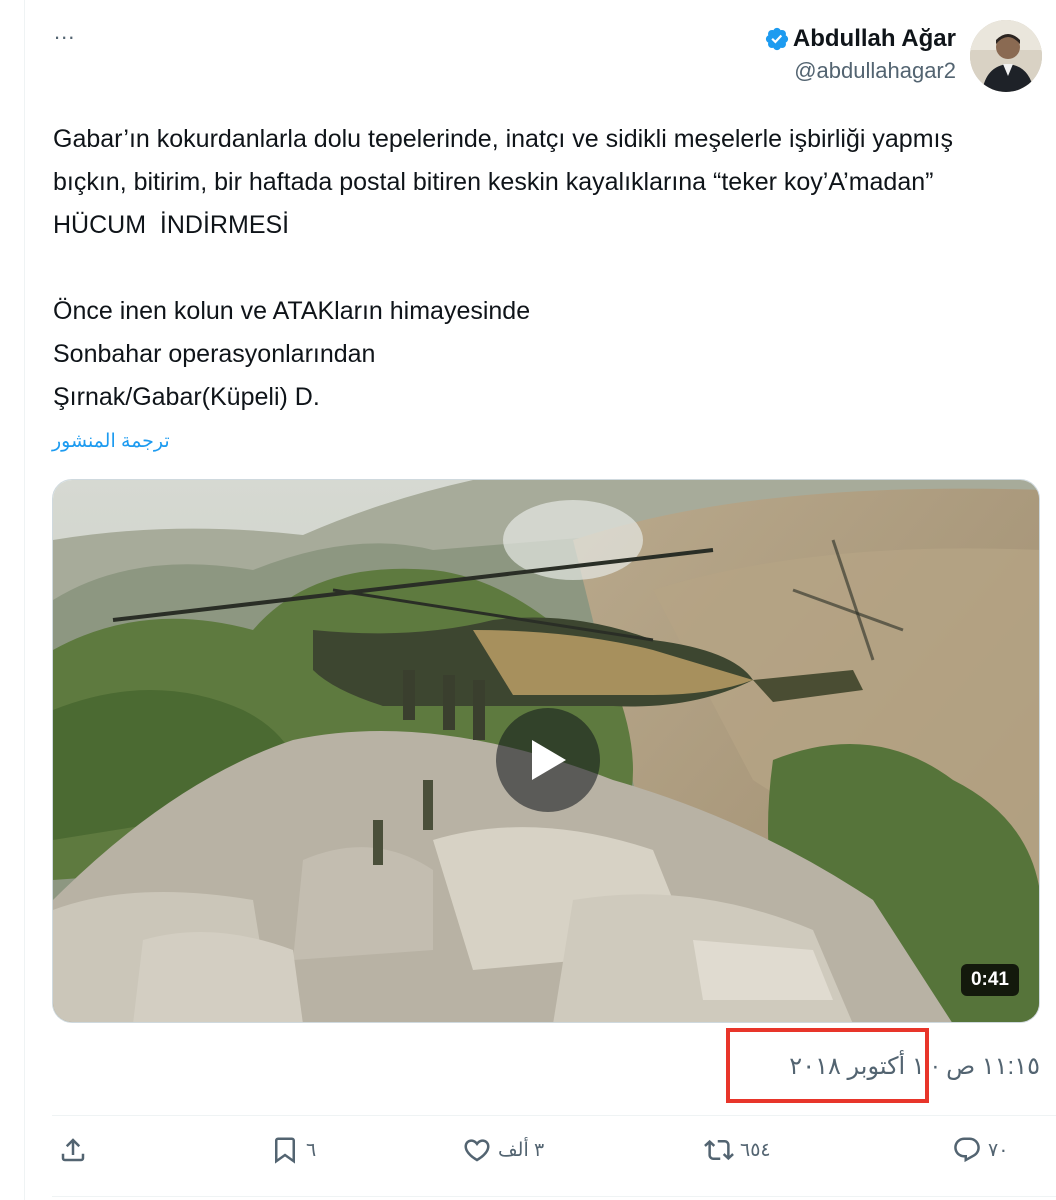 The height and width of the screenshot is (1200, 1056). Describe the element at coordinates (998, 1150) in the screenshot. I see `reply-count: ٧٠` at that location.